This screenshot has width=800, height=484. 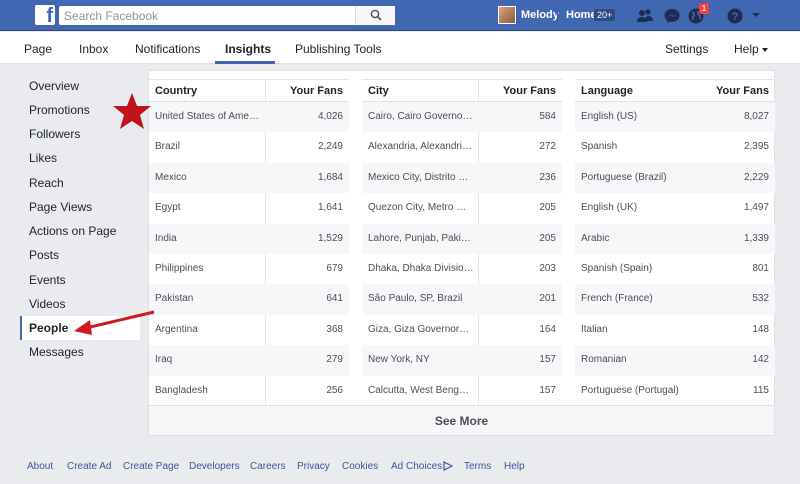 I want to click on table-row: Bangladesh 256, so click(x=249, y=391).